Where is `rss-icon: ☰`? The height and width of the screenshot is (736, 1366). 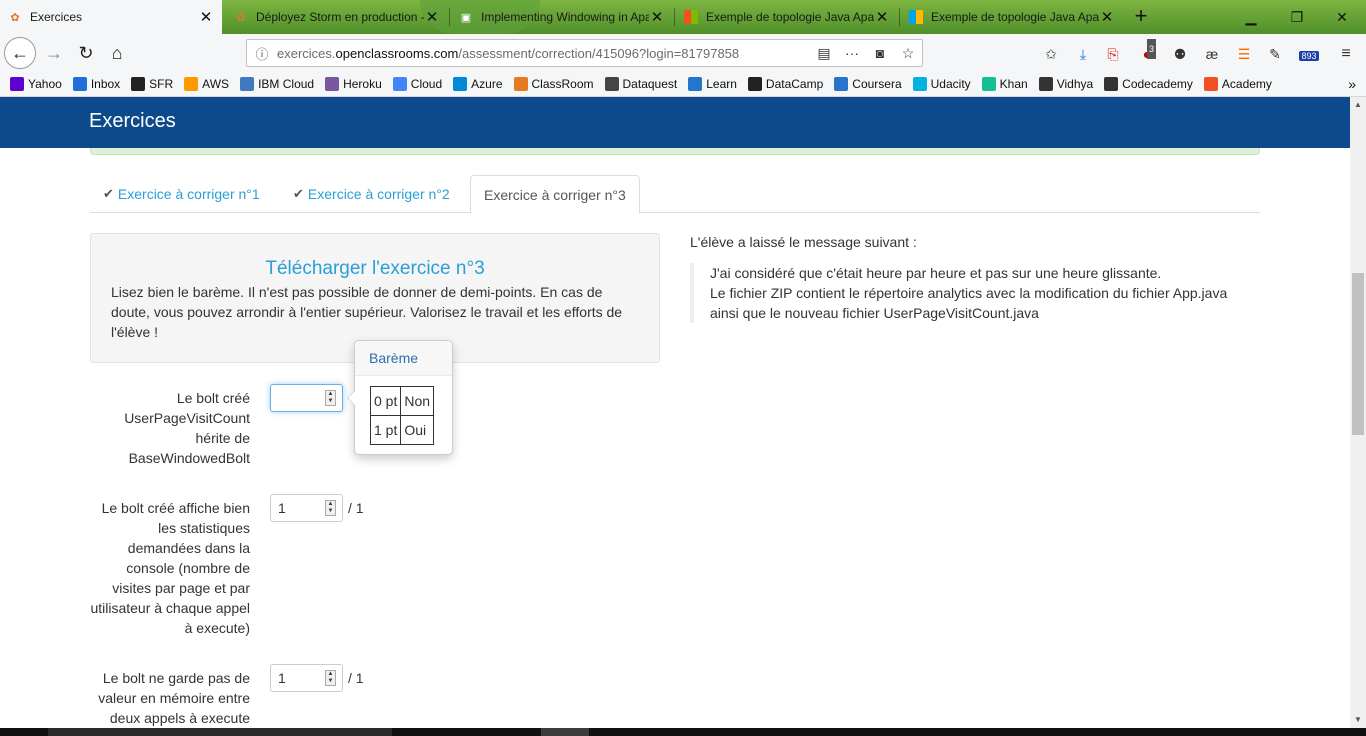
rss-icon: ☰ is located at coordinates (1244, 54).